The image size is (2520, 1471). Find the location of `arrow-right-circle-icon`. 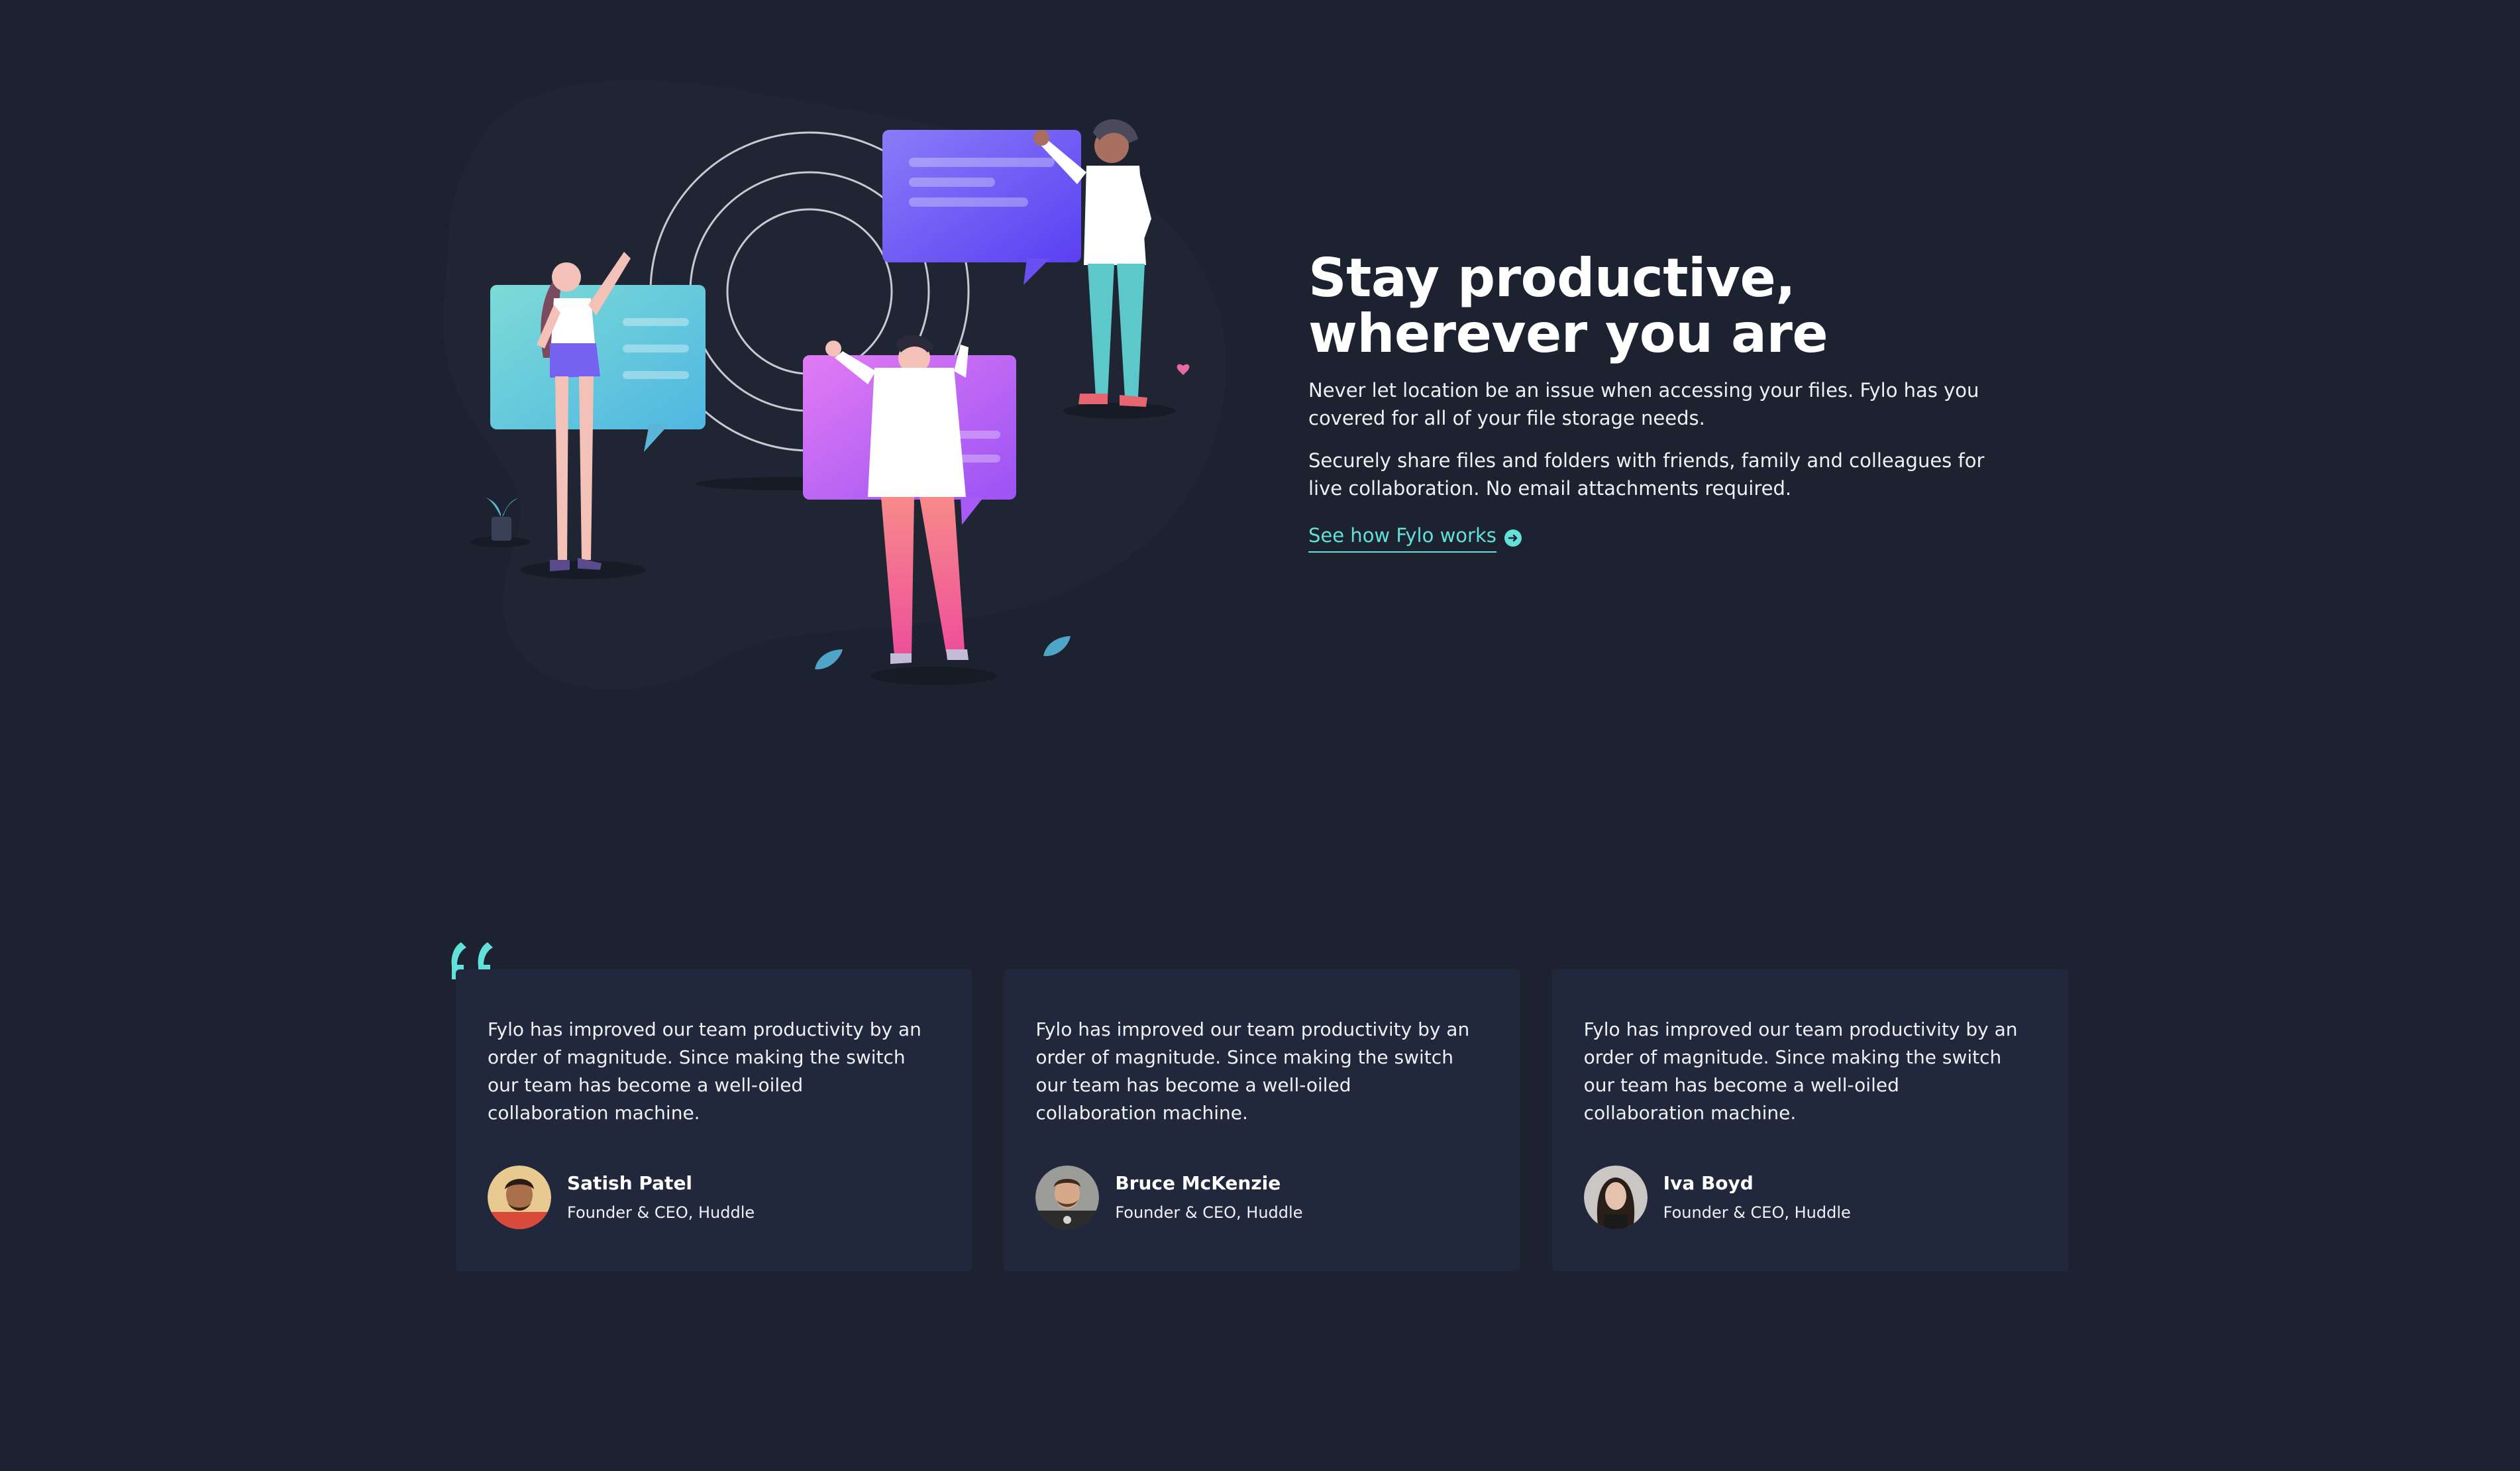

arrow-right-circle-icon is located at coordinates (1513, 538).